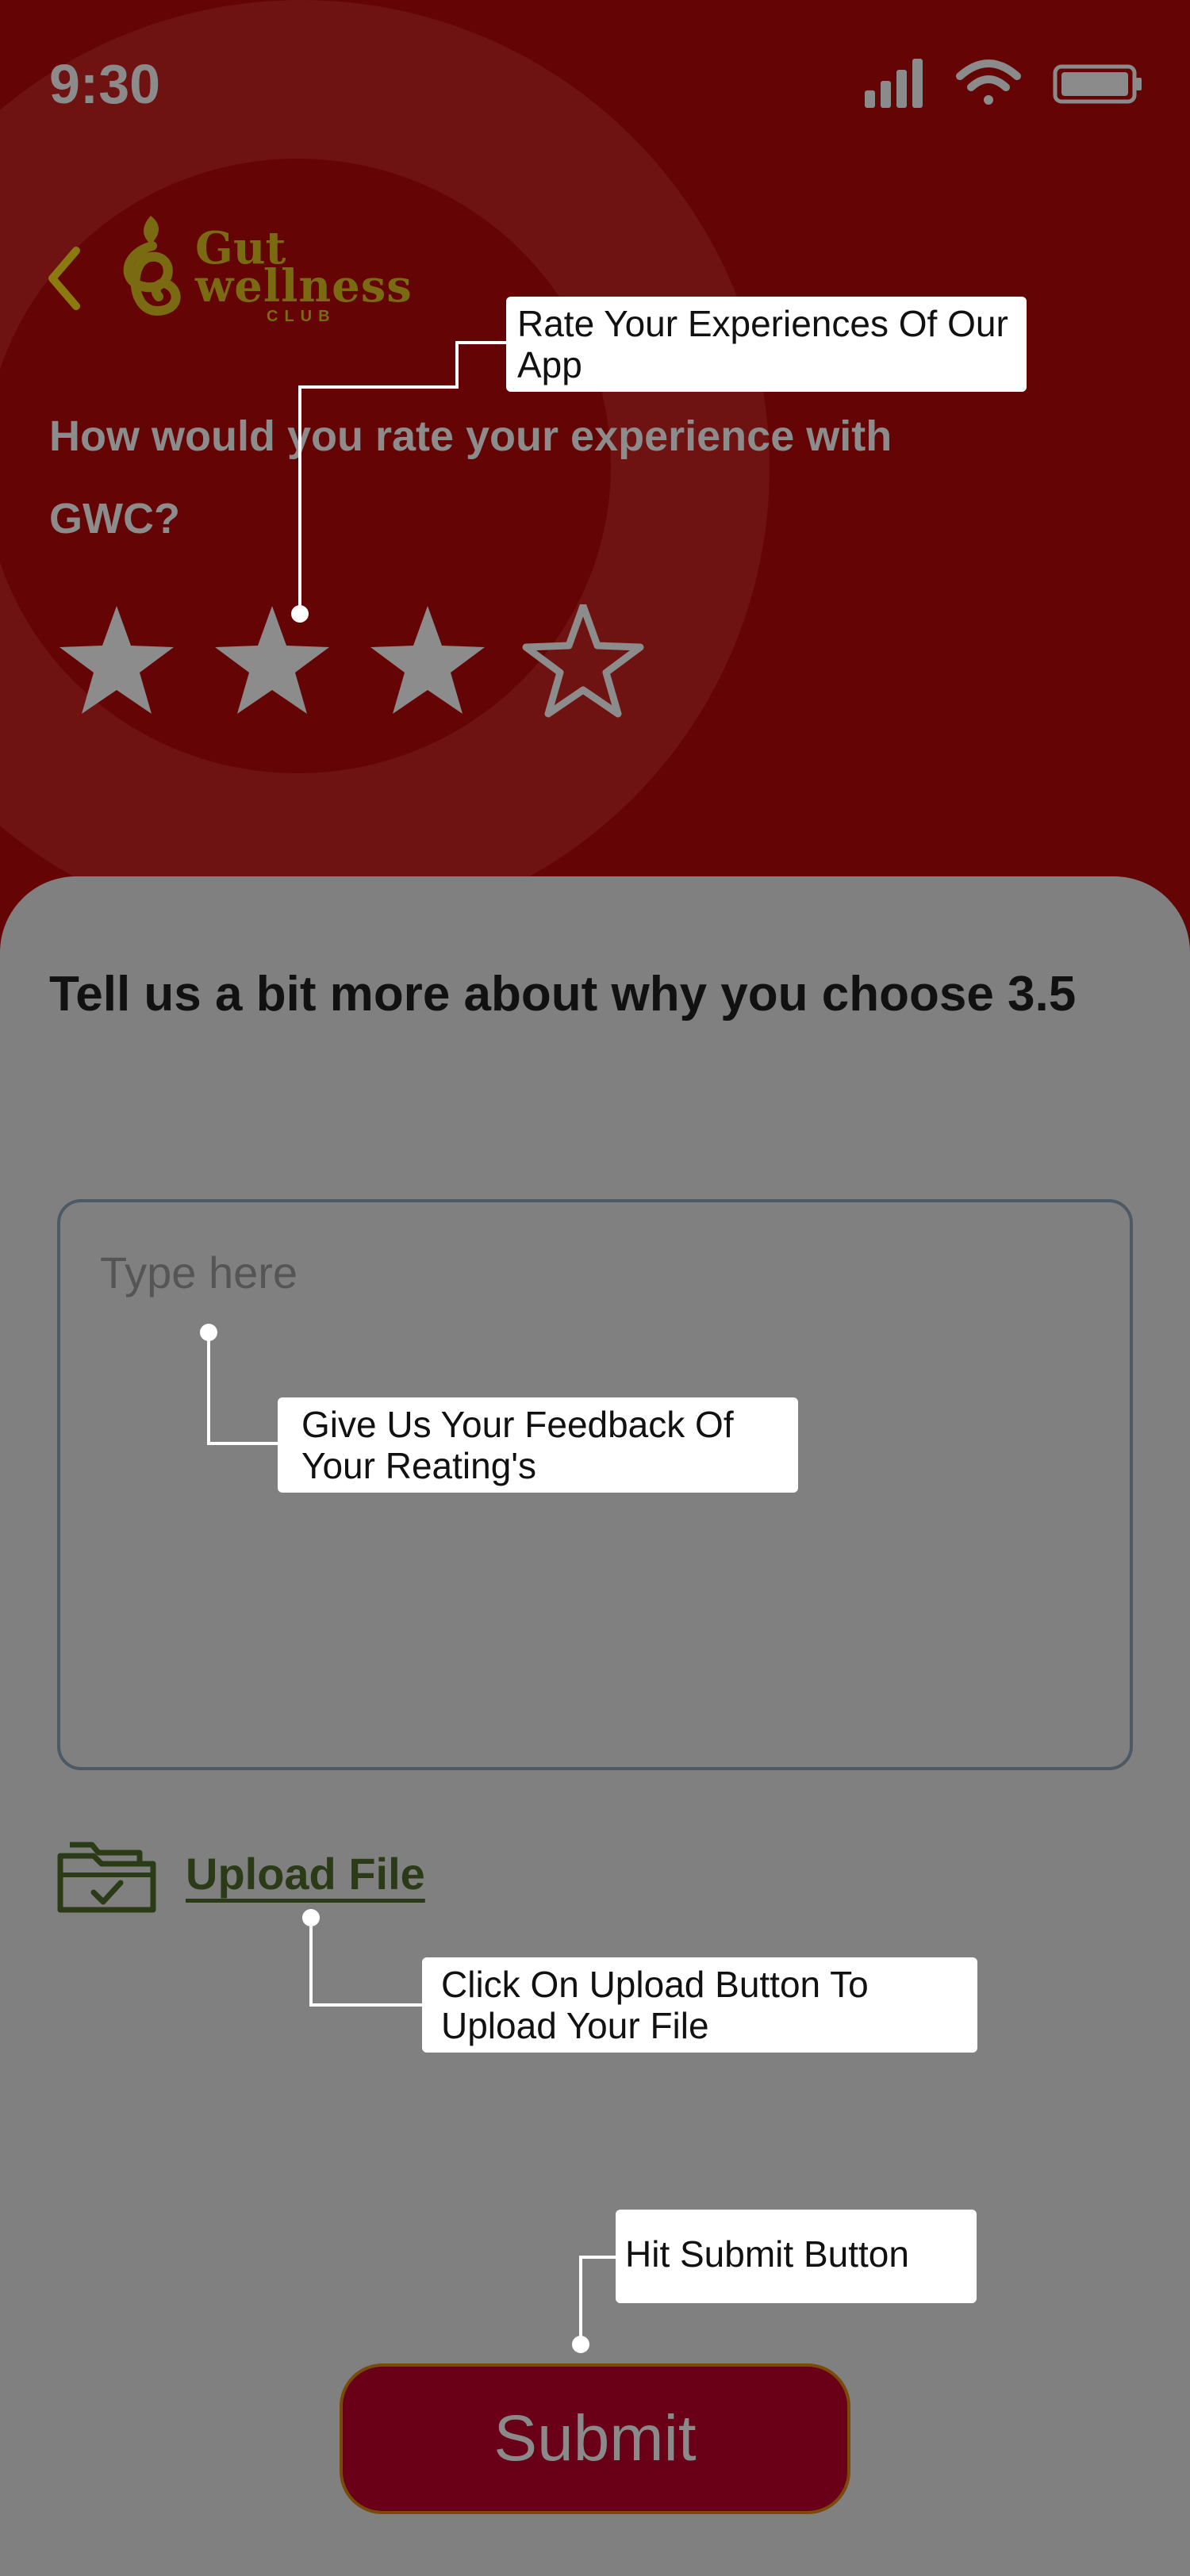 The height and width of the screenshot is (2576, 1190). I want to click on submit-button: Submit, so click(595, 2439).